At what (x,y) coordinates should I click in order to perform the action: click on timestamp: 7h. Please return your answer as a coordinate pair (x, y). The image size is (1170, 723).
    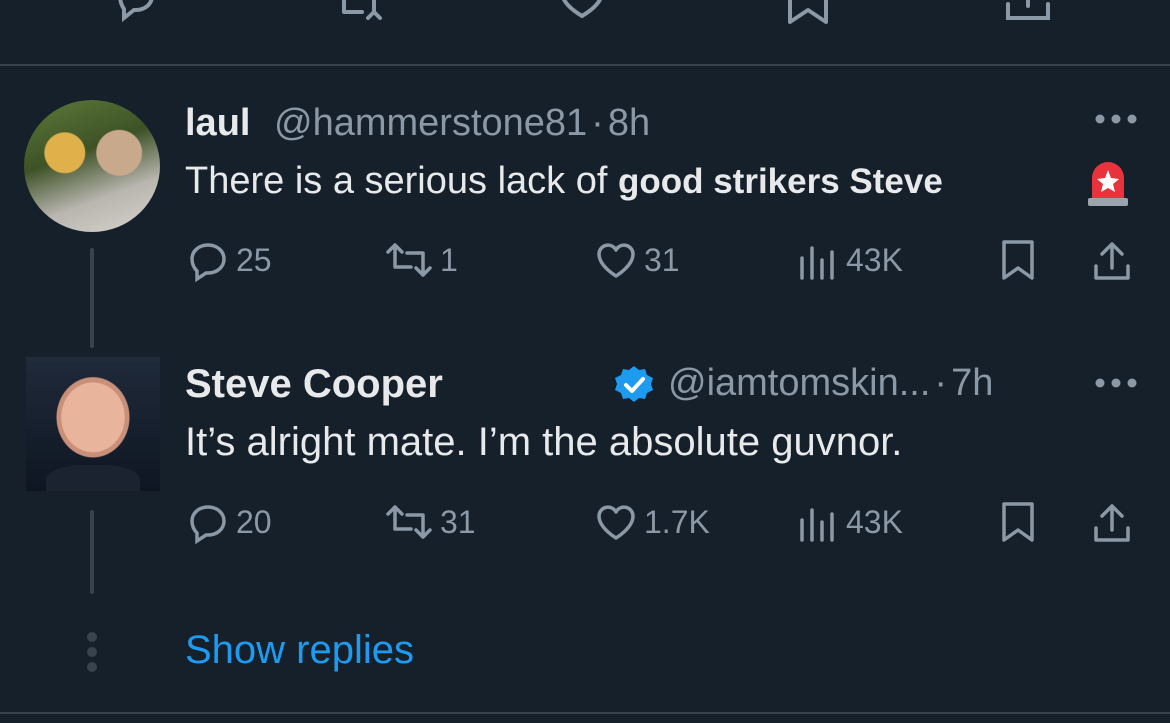
    Looking at the image, I should click on (972, 383).